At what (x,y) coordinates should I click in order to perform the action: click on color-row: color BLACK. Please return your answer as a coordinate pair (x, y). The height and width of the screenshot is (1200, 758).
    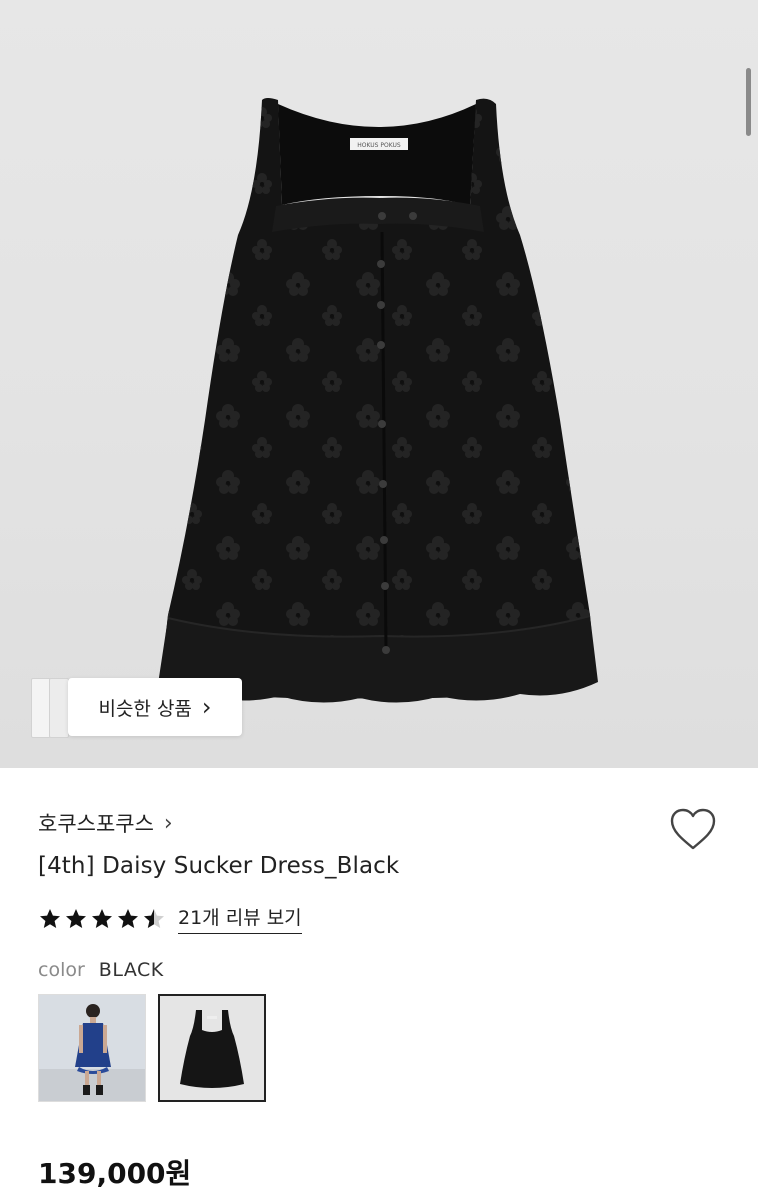
    Looking at the image, I should click on (101, 970).